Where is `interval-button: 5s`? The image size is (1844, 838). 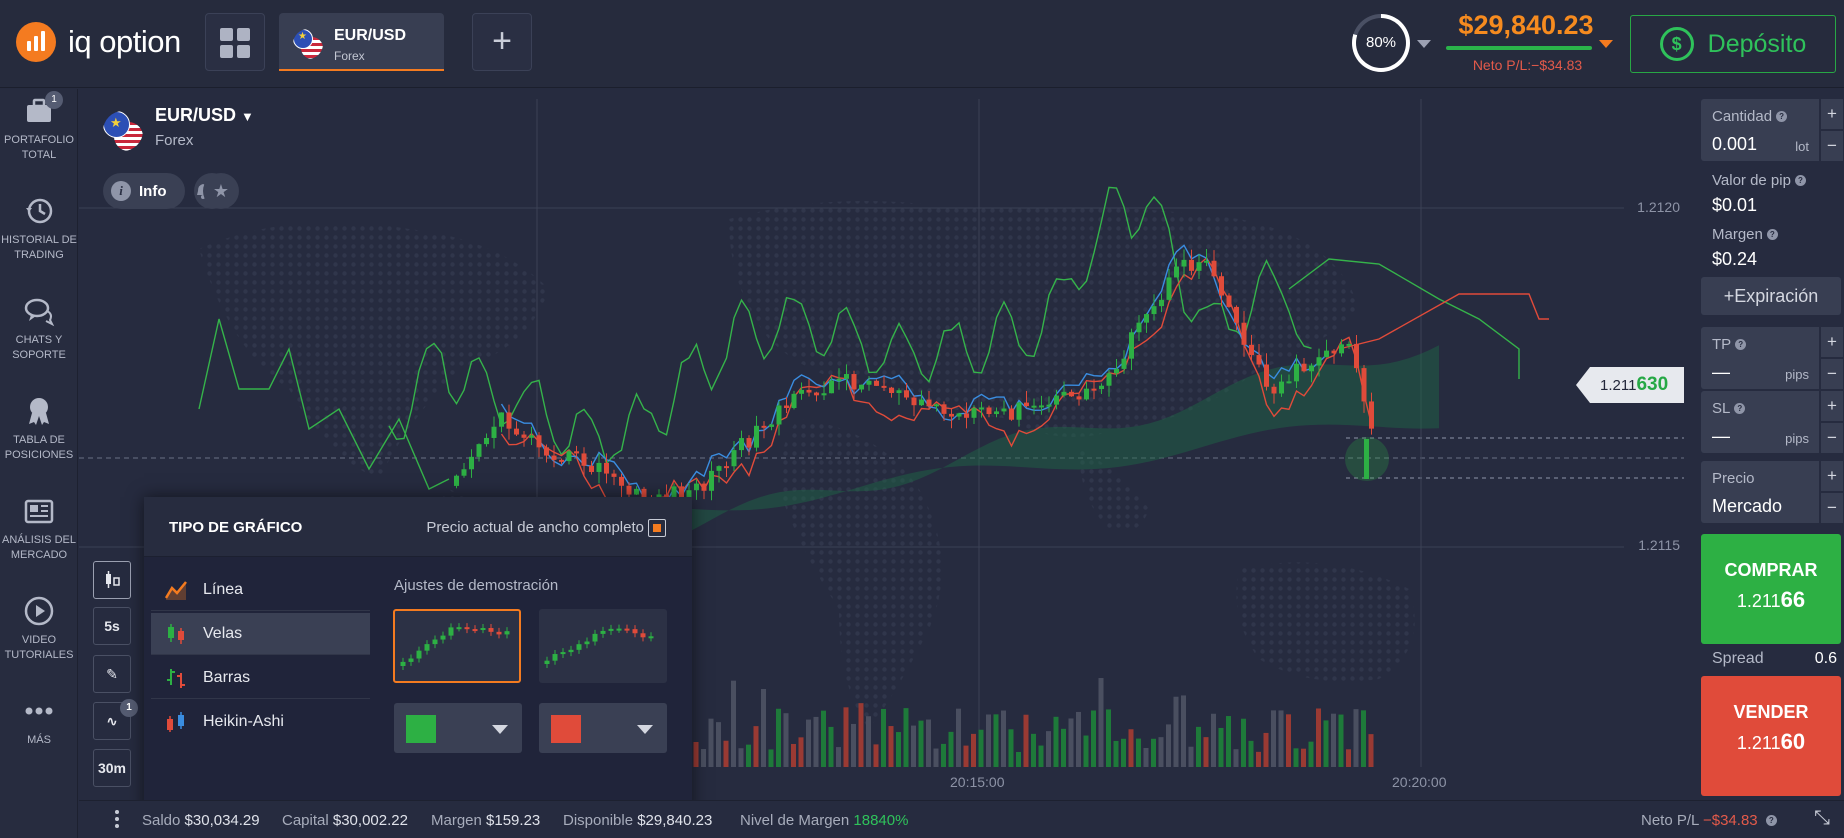 interval-button: 5s is located at coordinates (112, 626).